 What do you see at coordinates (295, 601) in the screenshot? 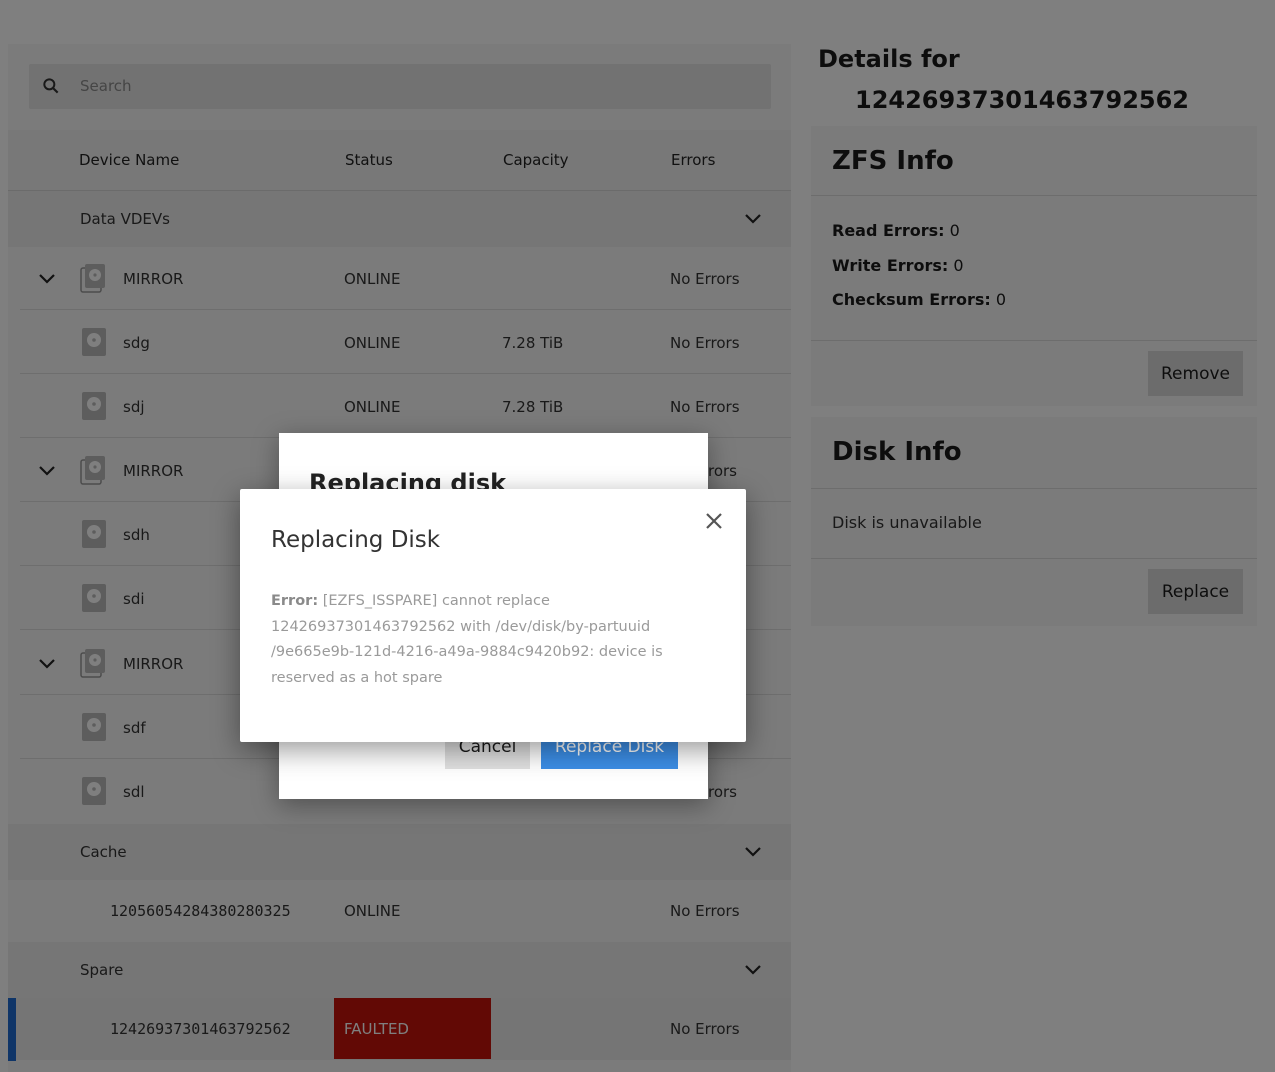
I see `error-label: Error:` at bounding box center [295, 601].